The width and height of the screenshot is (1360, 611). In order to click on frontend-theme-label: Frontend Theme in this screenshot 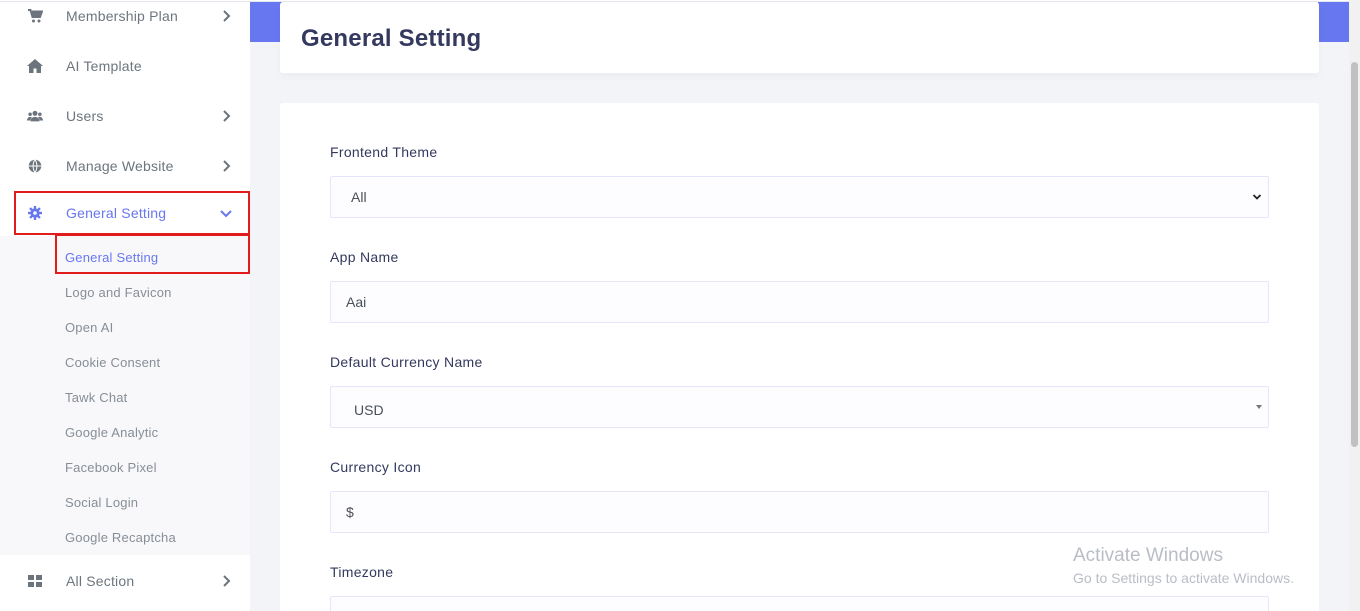, I will do `click(384, 152)`.